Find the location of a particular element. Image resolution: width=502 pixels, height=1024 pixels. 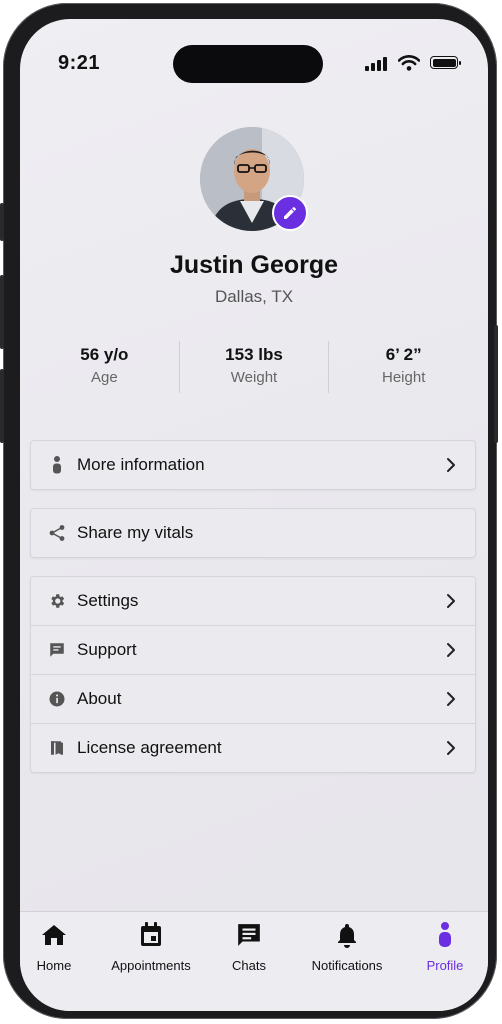

menu-label: Share my vitals is located at coordinates (135, 532).